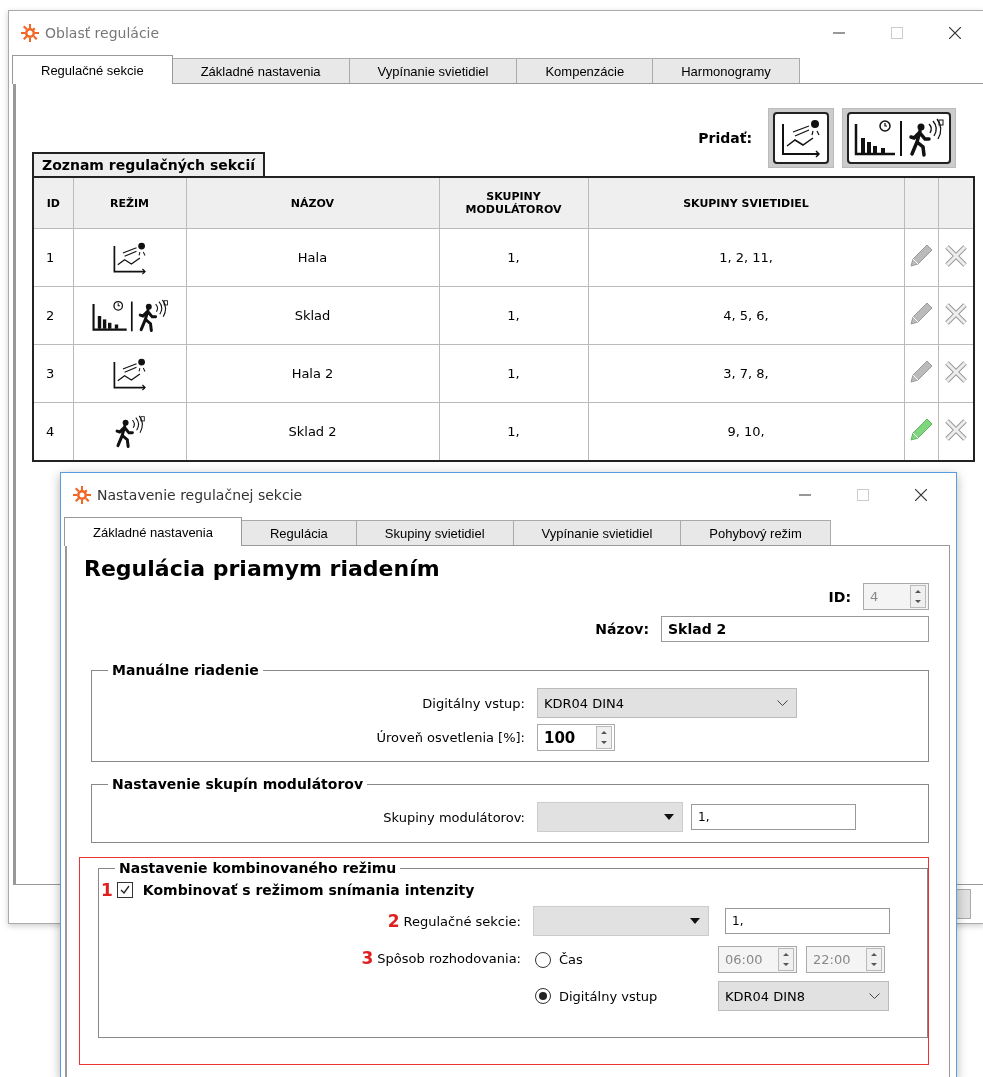 The image size is (983, 1077). I want to click on field-label: ID:, so click(839, 596).